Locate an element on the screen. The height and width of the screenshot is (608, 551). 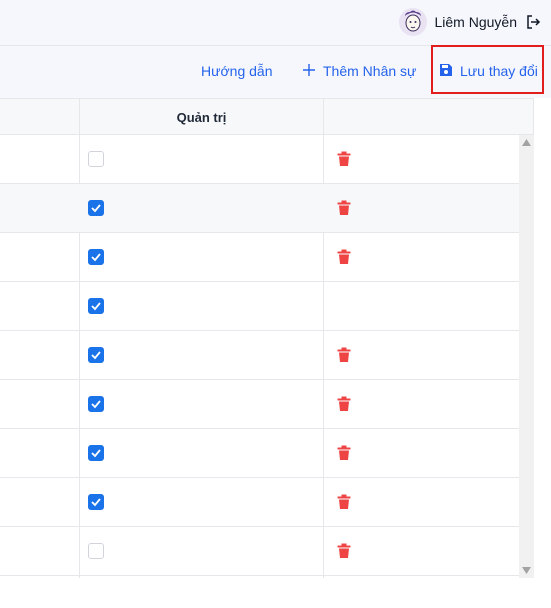
save-changes-button: Lưu thay đổi is located at coordinates (488, 71).